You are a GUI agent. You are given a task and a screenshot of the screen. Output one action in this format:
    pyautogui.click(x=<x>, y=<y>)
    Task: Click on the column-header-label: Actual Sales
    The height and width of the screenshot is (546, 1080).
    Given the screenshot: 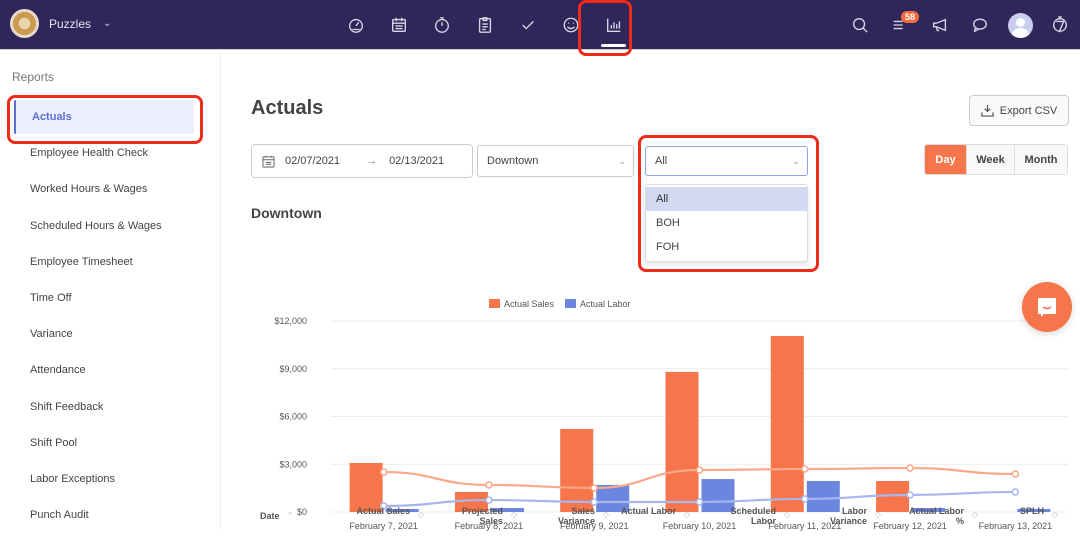 What is the action you would take?
    pyautogui.click(x=383, y=511)
    